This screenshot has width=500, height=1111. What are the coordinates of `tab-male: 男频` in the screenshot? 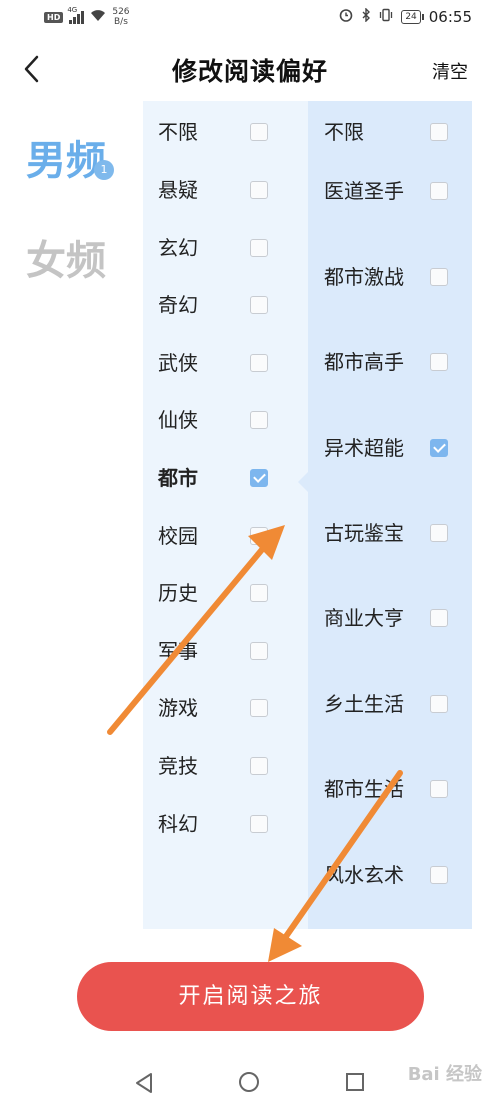 It's located at (66, 157).